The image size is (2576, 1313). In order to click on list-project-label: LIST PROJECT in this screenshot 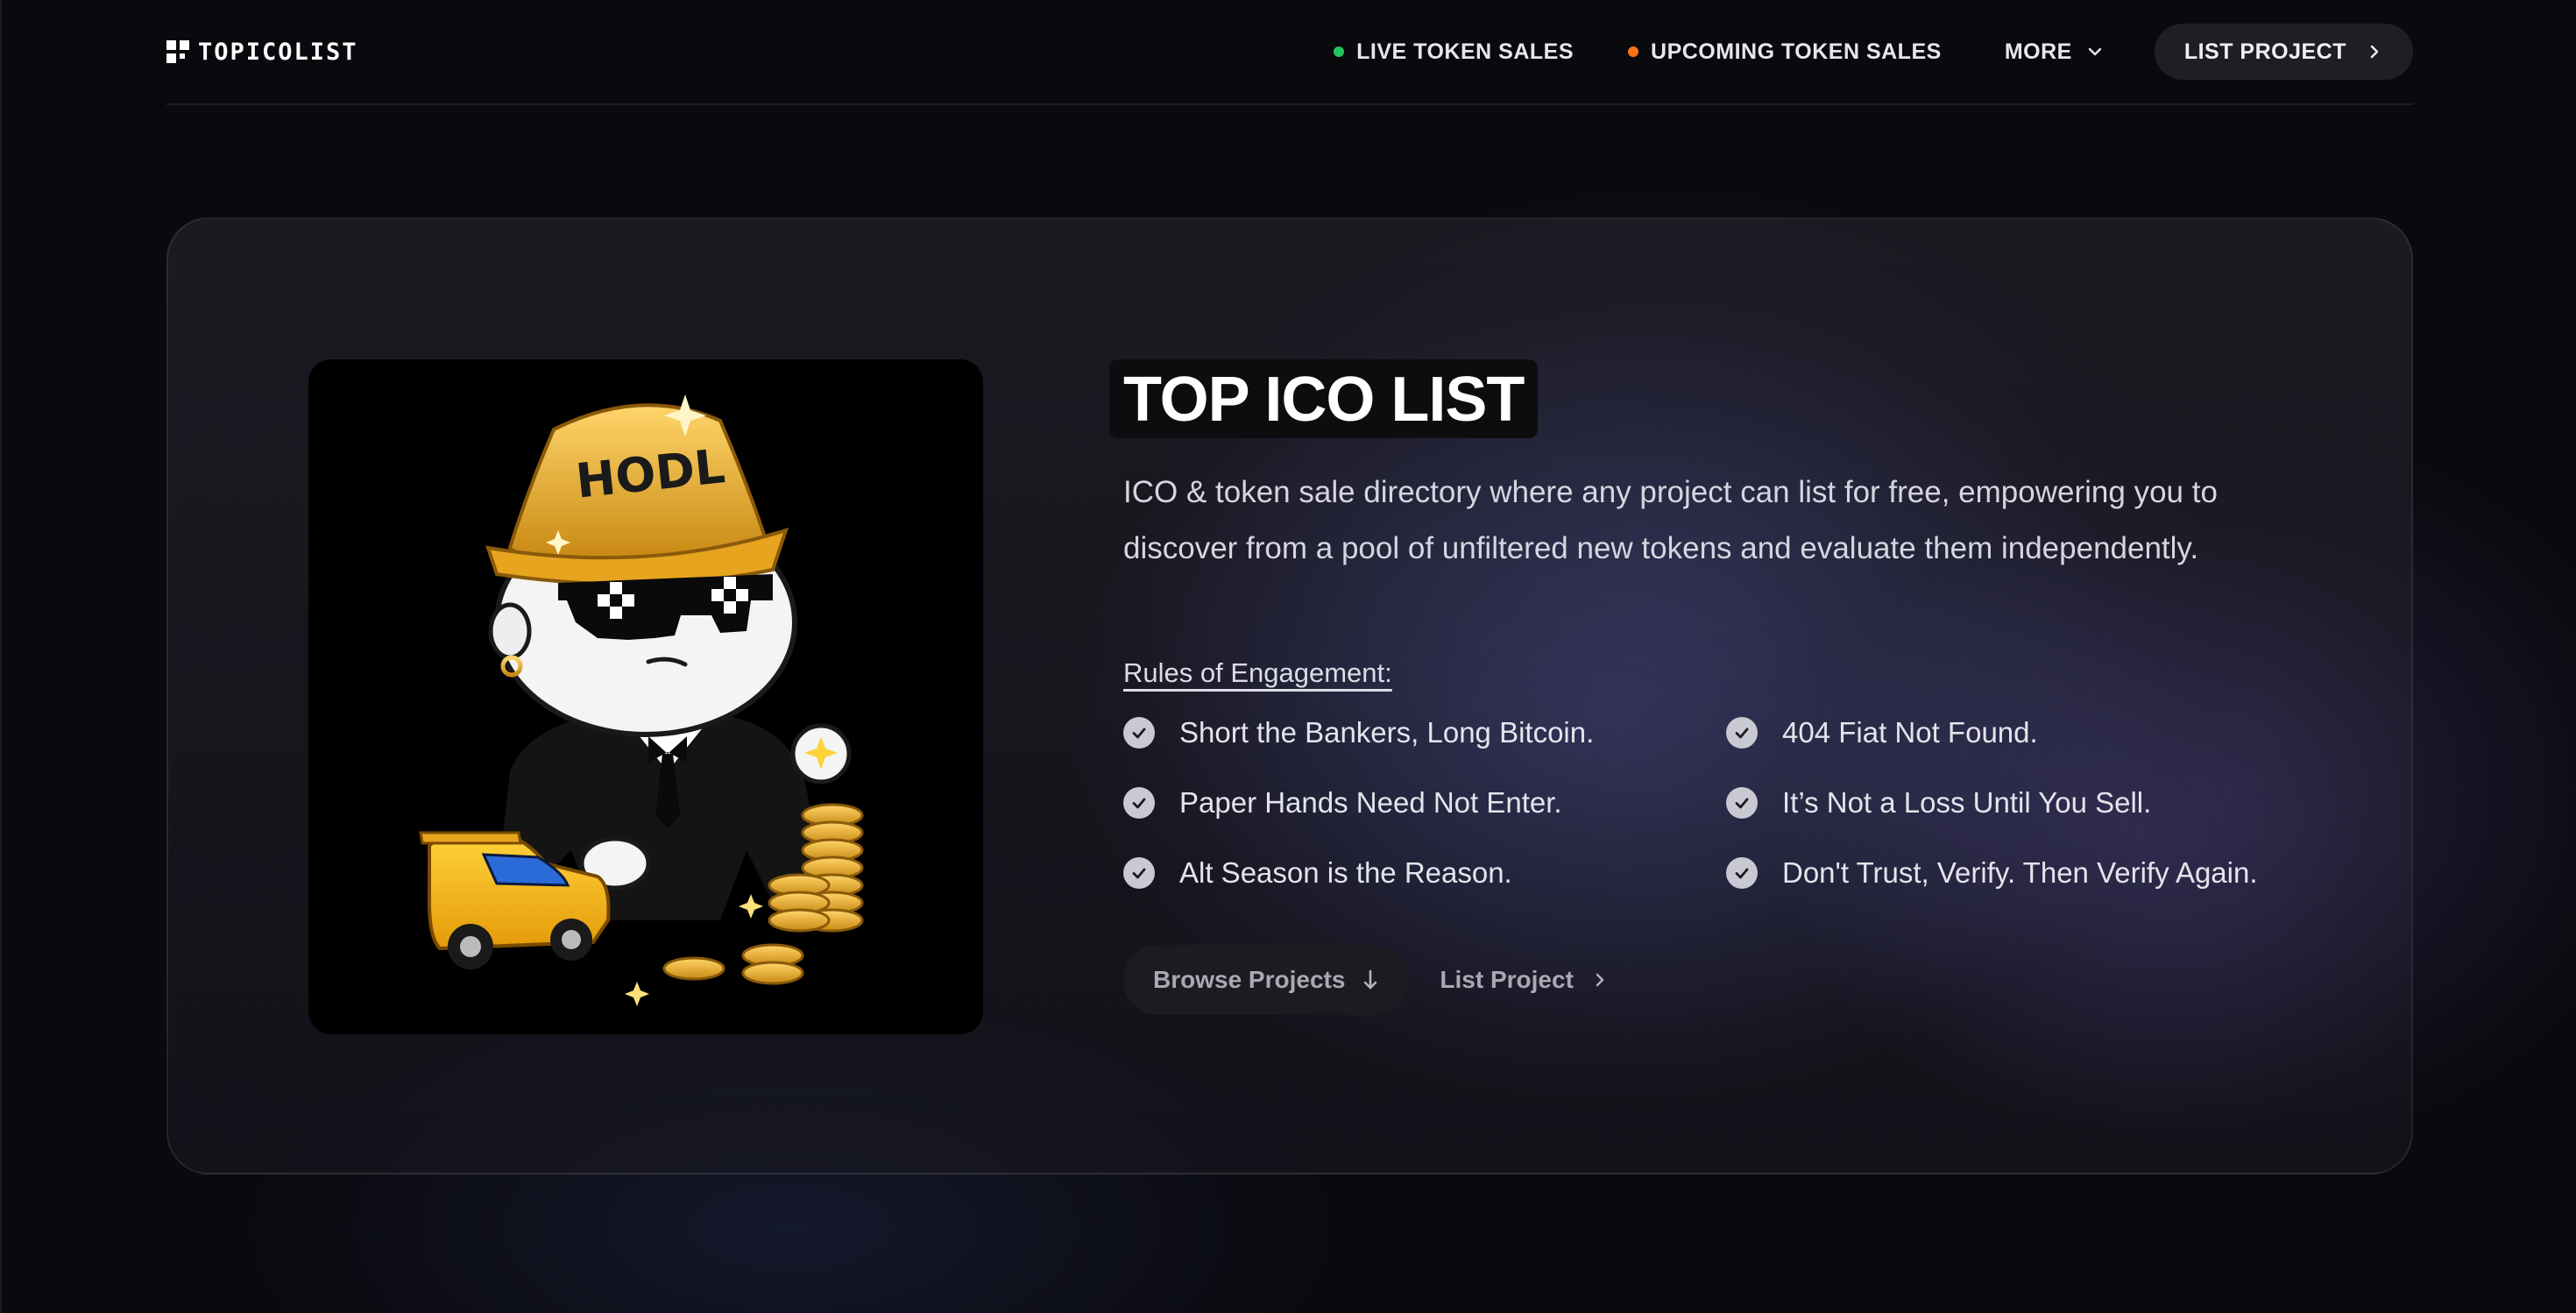, I will do `click(2264, 51)`.